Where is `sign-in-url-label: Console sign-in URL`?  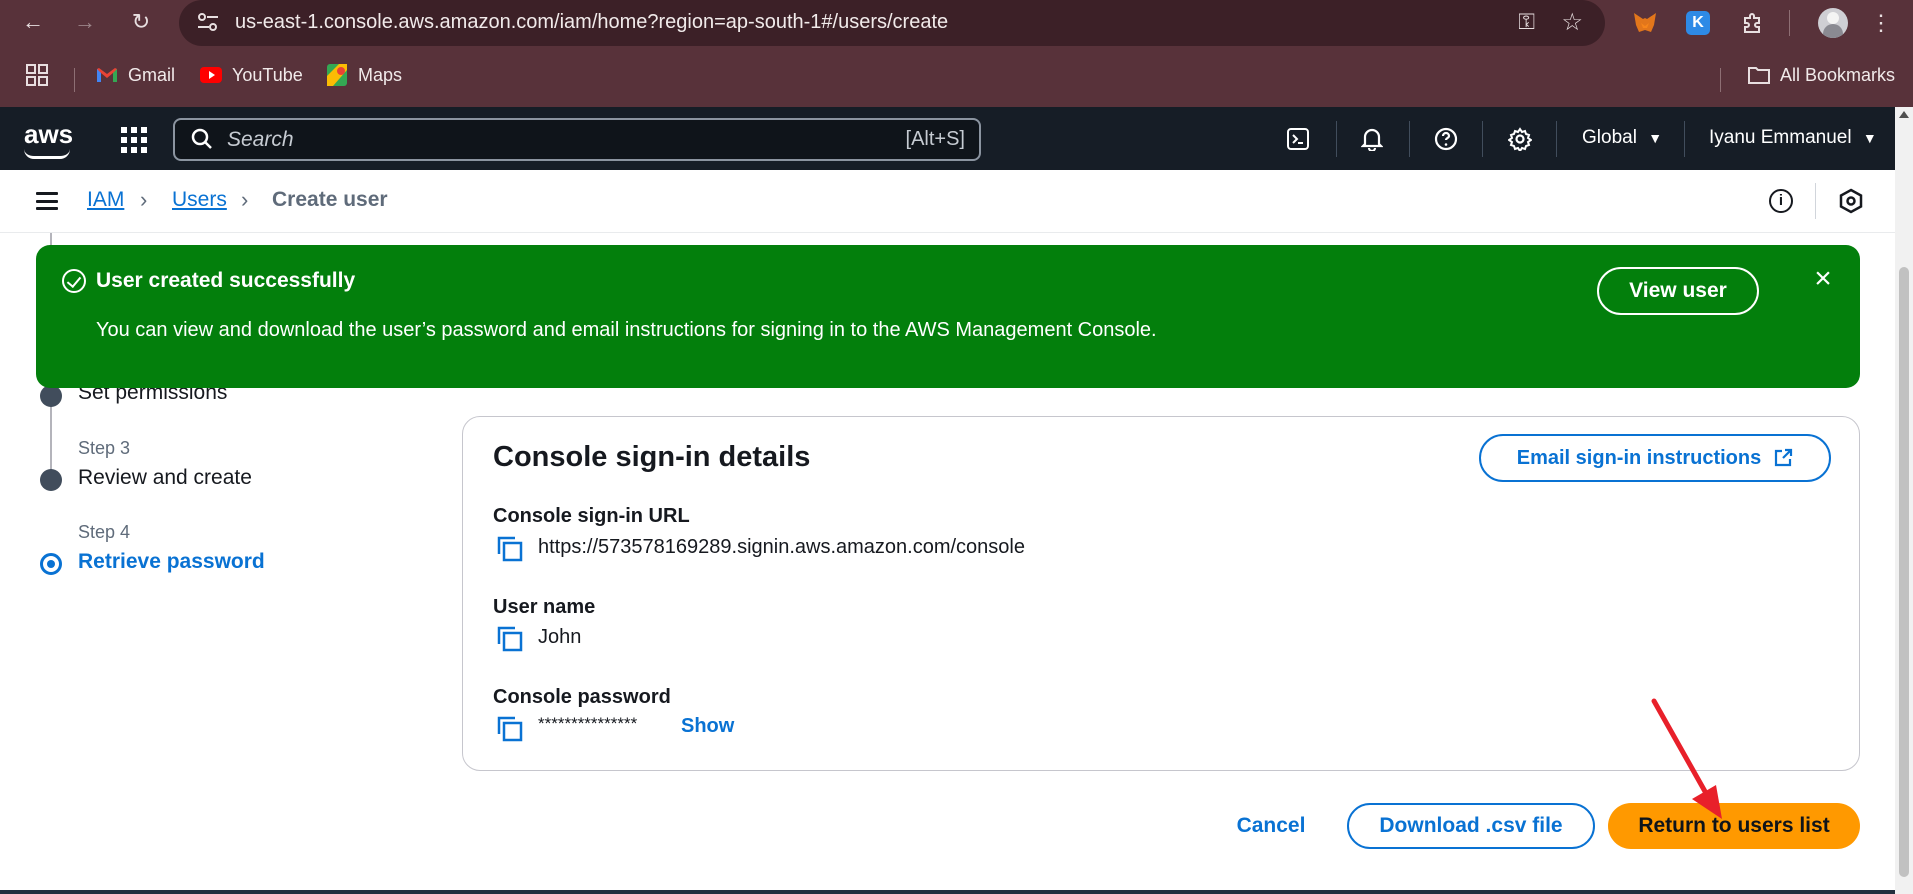 sign-in-url-label: Console sign-in URL is located at coordinates (591, 516).